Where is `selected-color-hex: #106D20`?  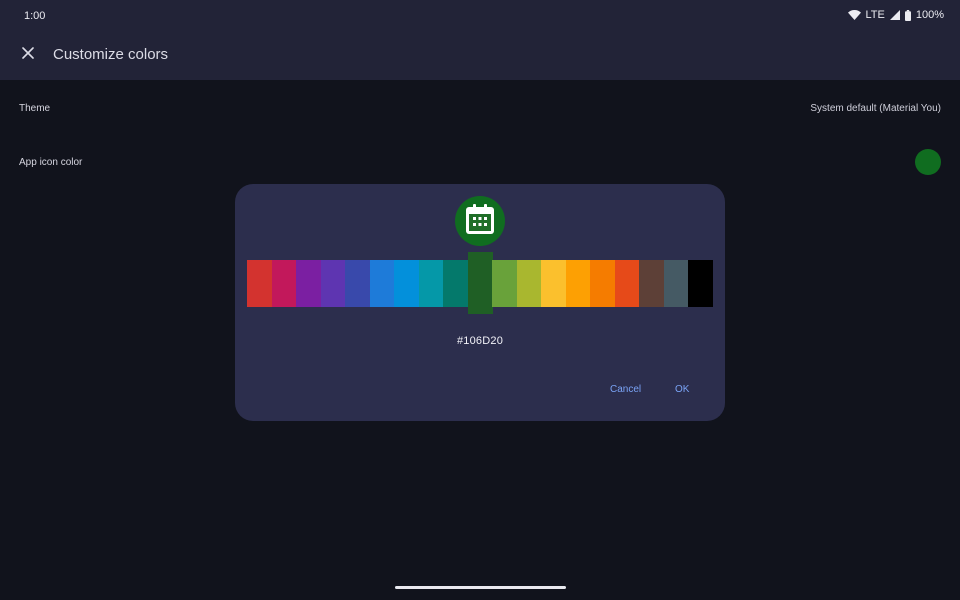 selected-color-hex: #106D20 is located at coordinates (480, 341).